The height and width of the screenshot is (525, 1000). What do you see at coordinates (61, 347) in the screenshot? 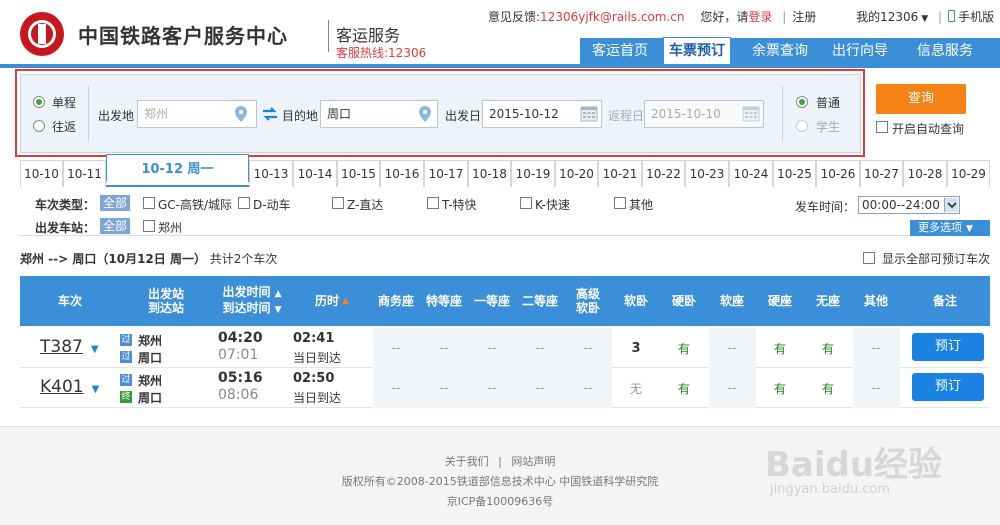
I see `train-number-link: T387` at bounding box center [61, 347].